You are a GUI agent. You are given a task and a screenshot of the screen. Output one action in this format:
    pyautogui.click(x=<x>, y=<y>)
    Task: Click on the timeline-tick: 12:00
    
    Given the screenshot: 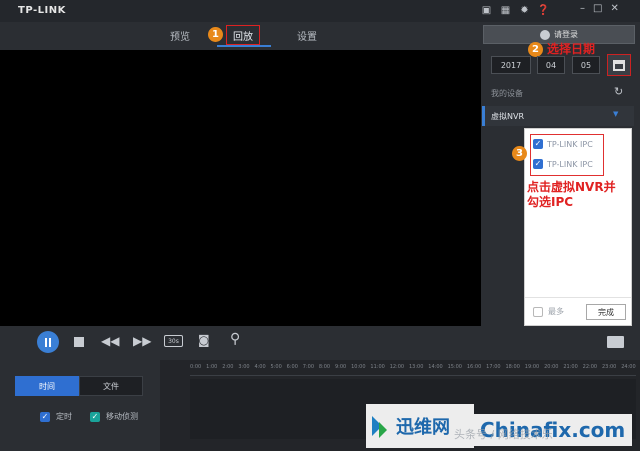 What is the action you would take?
    pyautogui.click(x=397, y=367)
    